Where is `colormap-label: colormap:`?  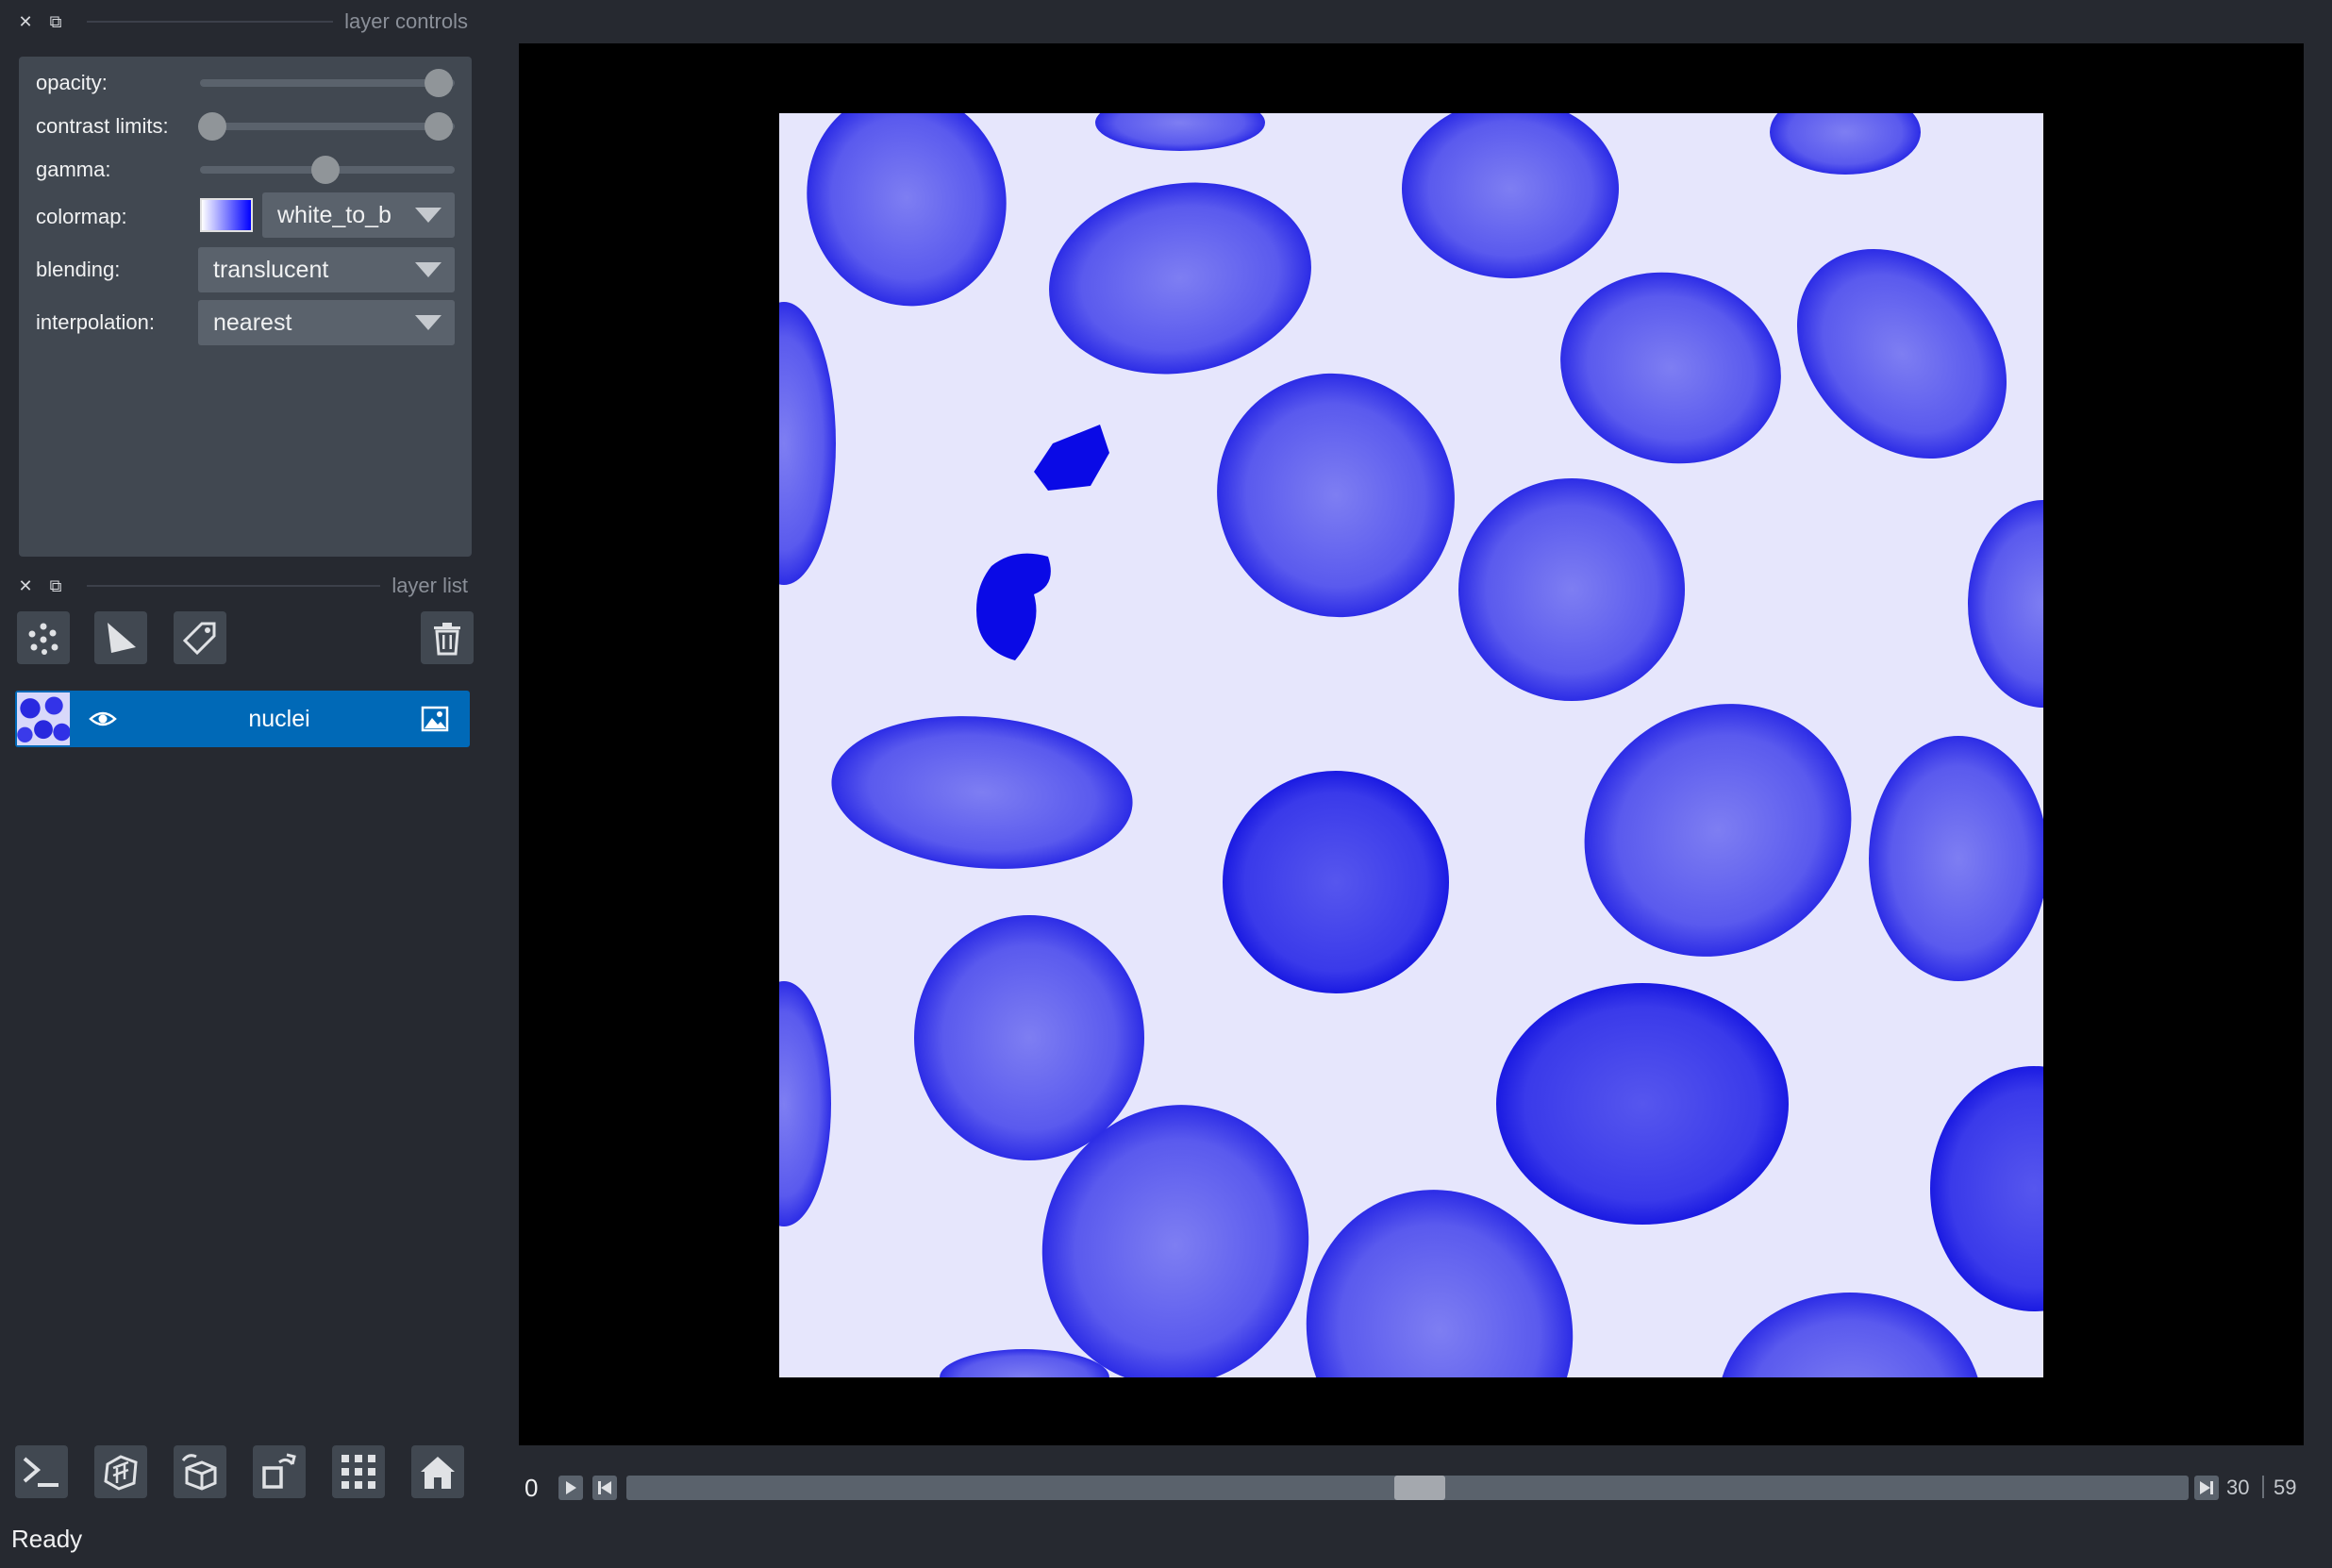 colormap-label: colormap: is located at coordinates (81, 216).